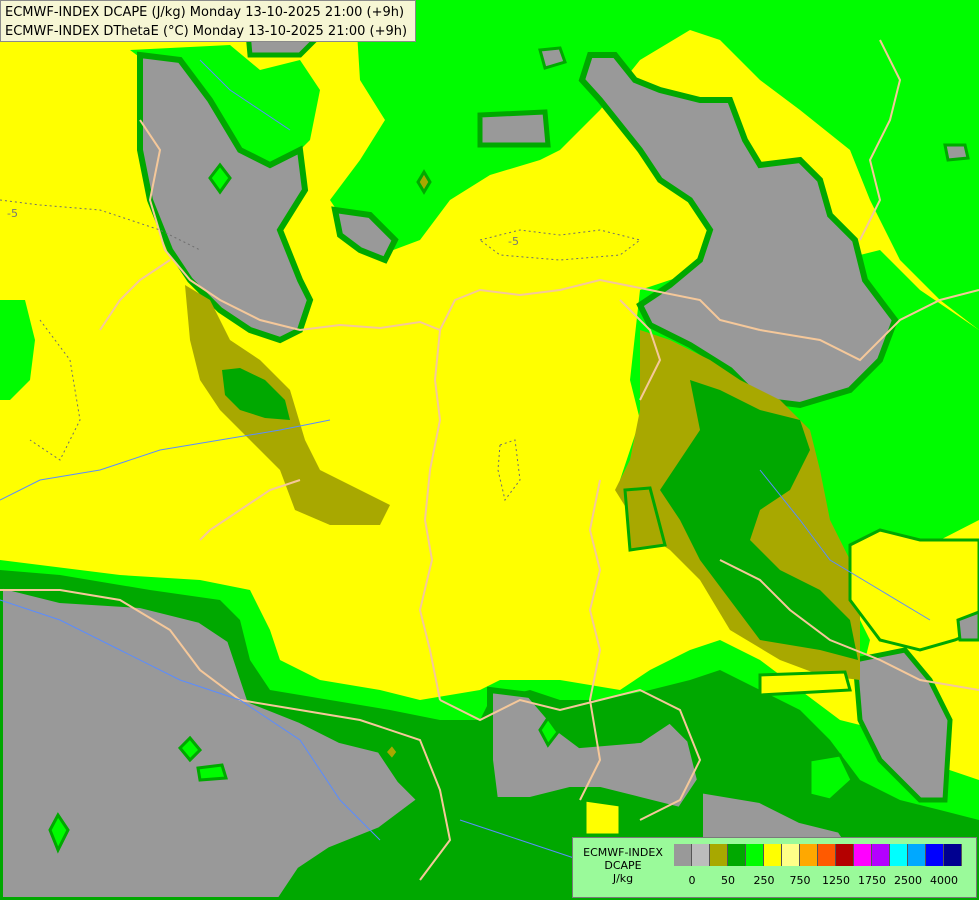 This screenshot has width=979, height=900. What do you see at coordinates (836, 880) in the screenshot?
I see `legend-tick-label: 1250` at bounding box center [836, 880].